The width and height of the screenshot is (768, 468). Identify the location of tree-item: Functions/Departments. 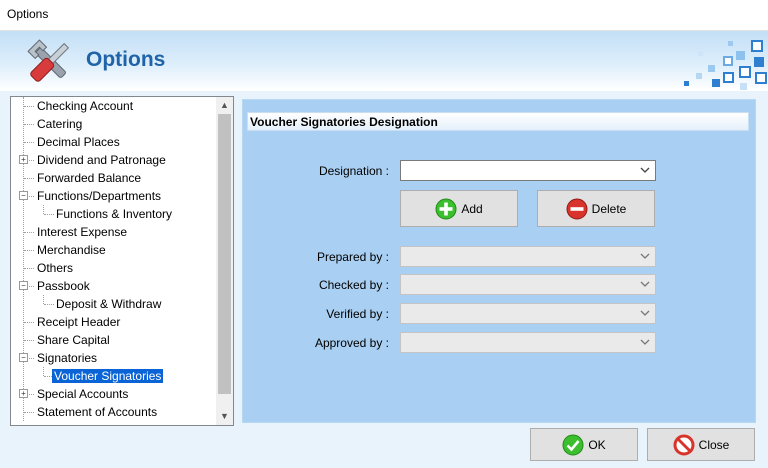
(99, 196).